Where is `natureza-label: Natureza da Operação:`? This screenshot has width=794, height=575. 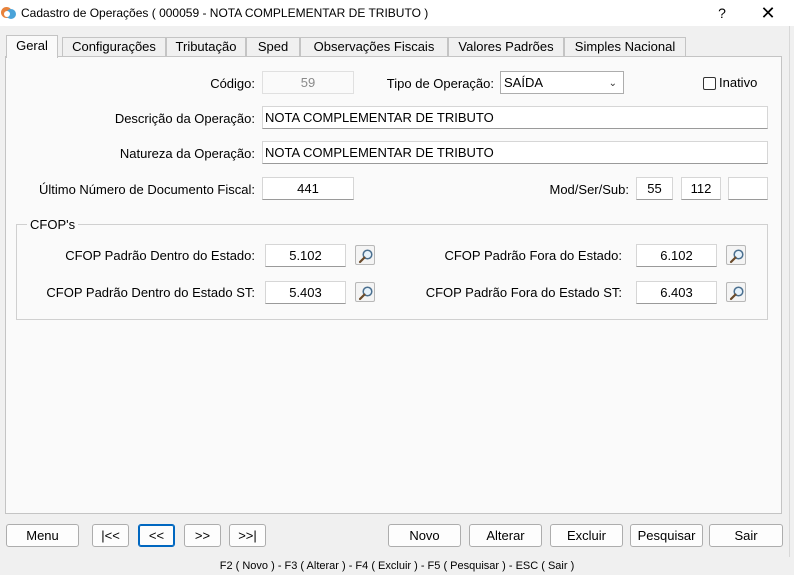
natureza-label: Natureza da Operação: is located at coordinates (187, 153).